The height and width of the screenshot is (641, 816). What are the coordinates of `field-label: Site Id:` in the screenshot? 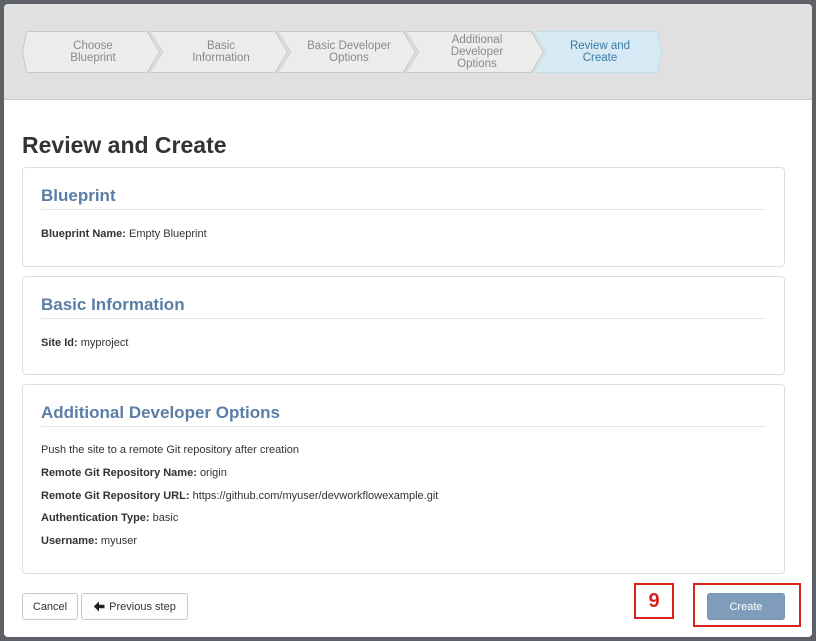 It's located at (59, 343).